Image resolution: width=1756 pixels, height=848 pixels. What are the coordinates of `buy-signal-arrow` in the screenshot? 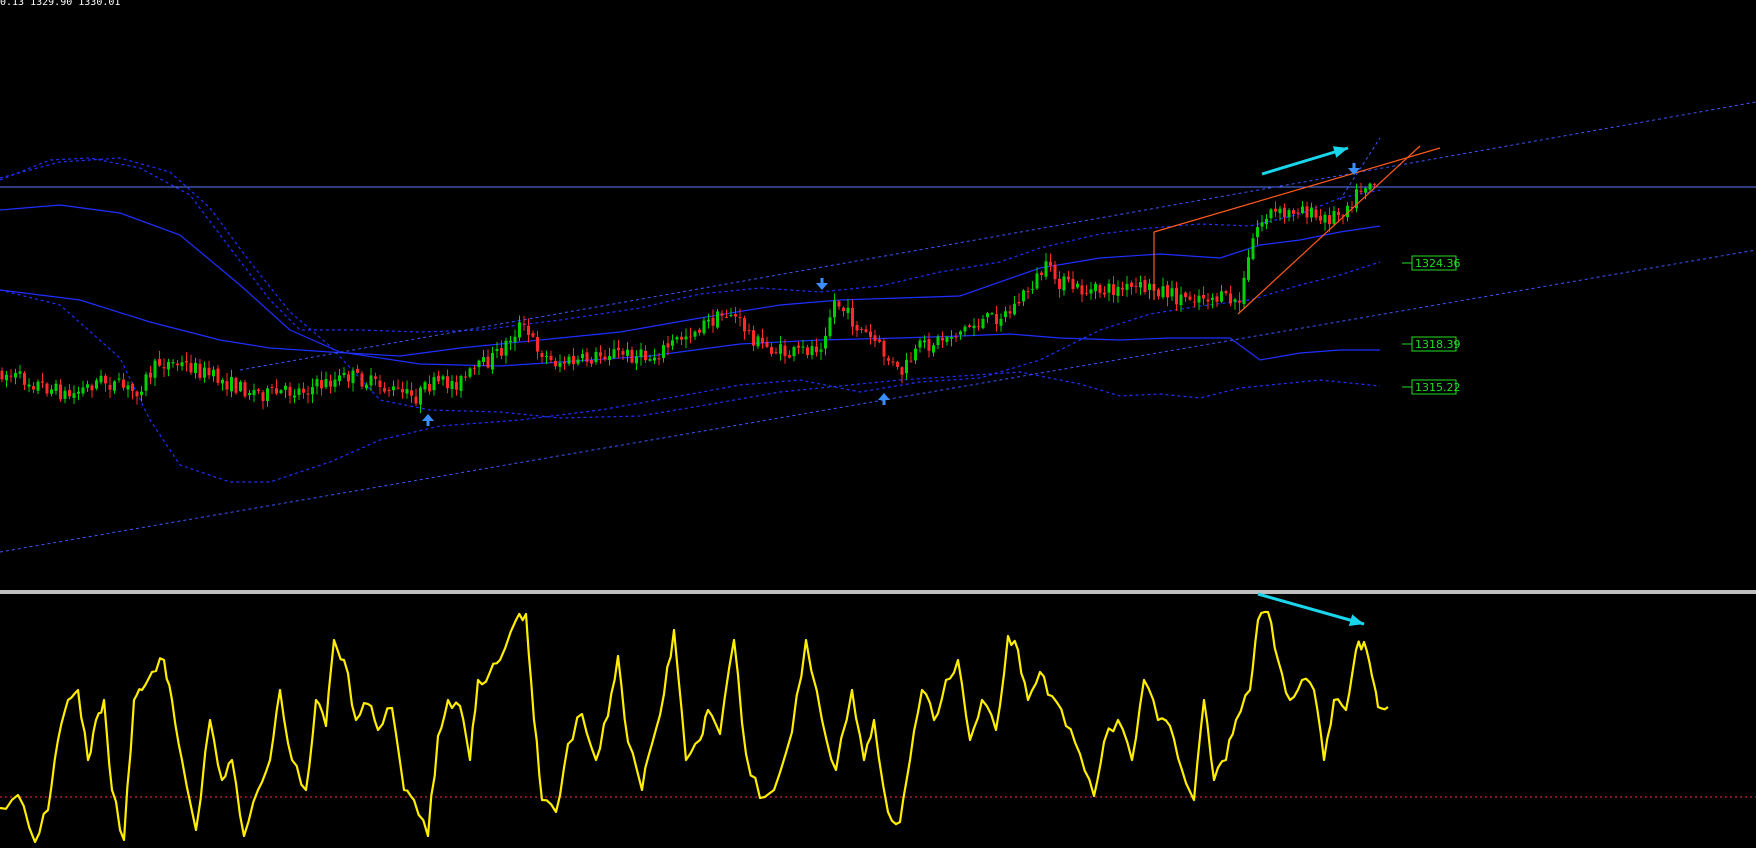 It's located at (884, 399).